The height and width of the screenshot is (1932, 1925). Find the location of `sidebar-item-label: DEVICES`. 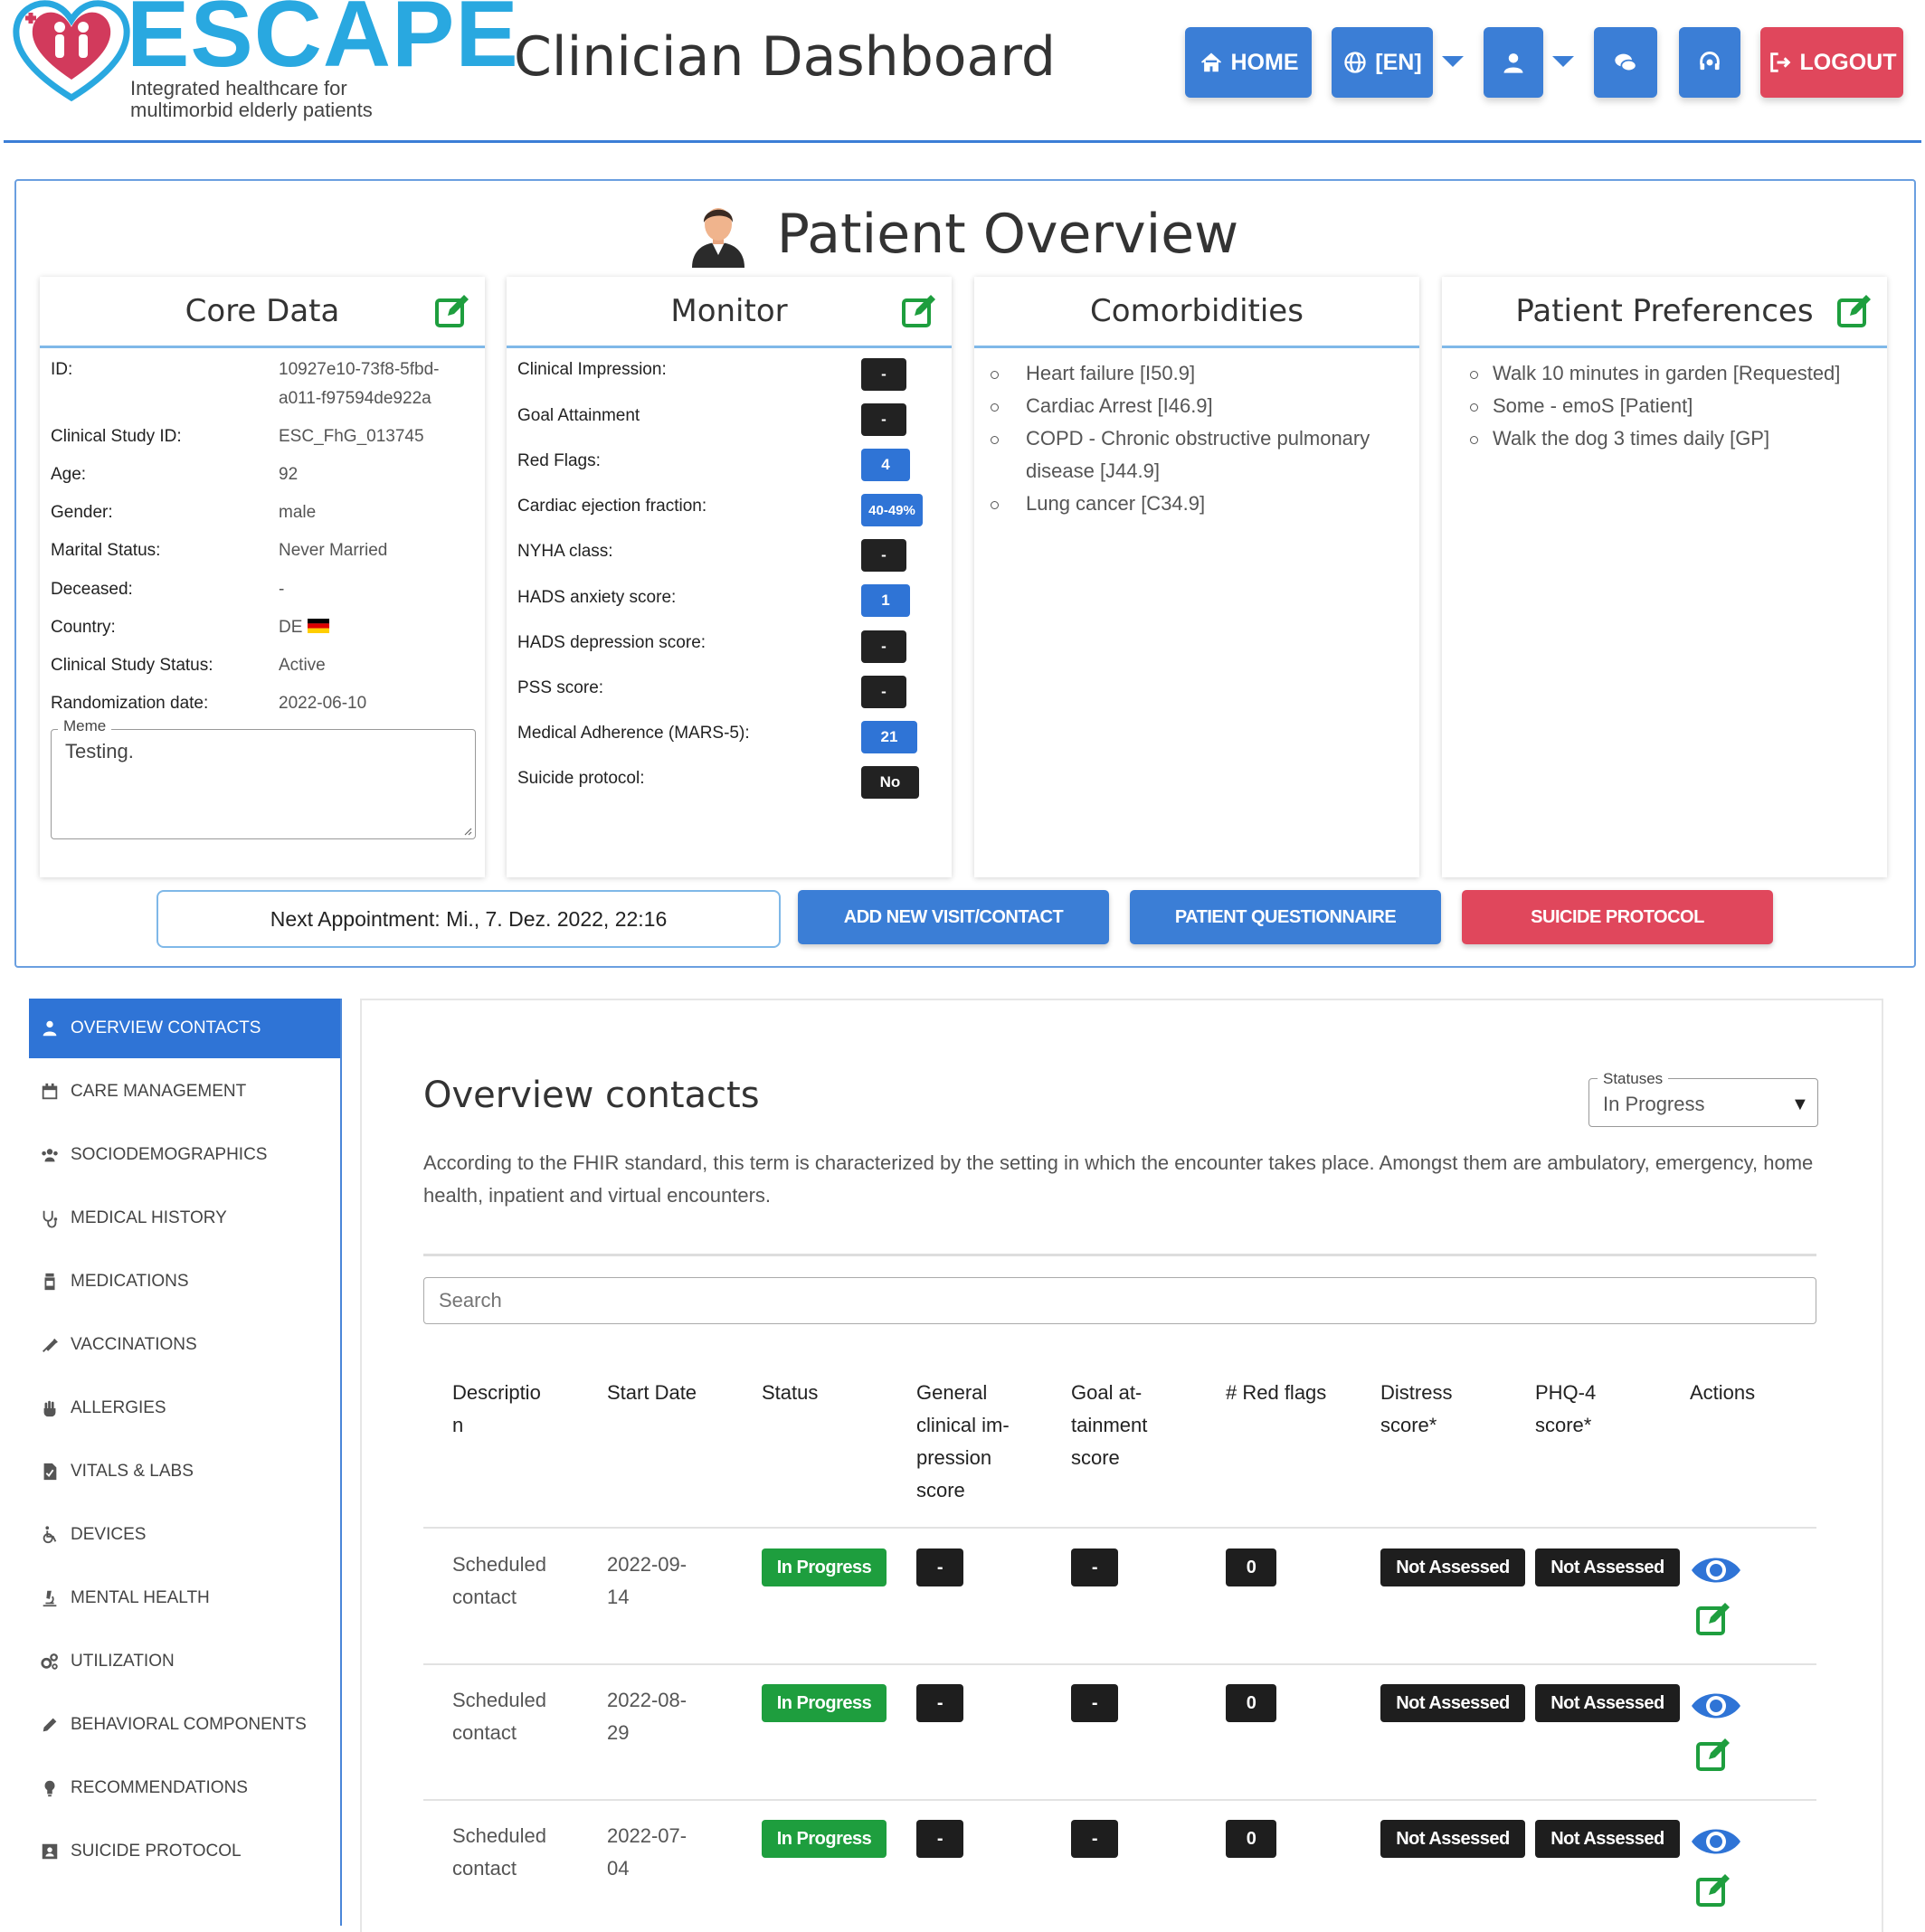

sidebar-item-label: DEVICES is located at coordinates (109, 1535).